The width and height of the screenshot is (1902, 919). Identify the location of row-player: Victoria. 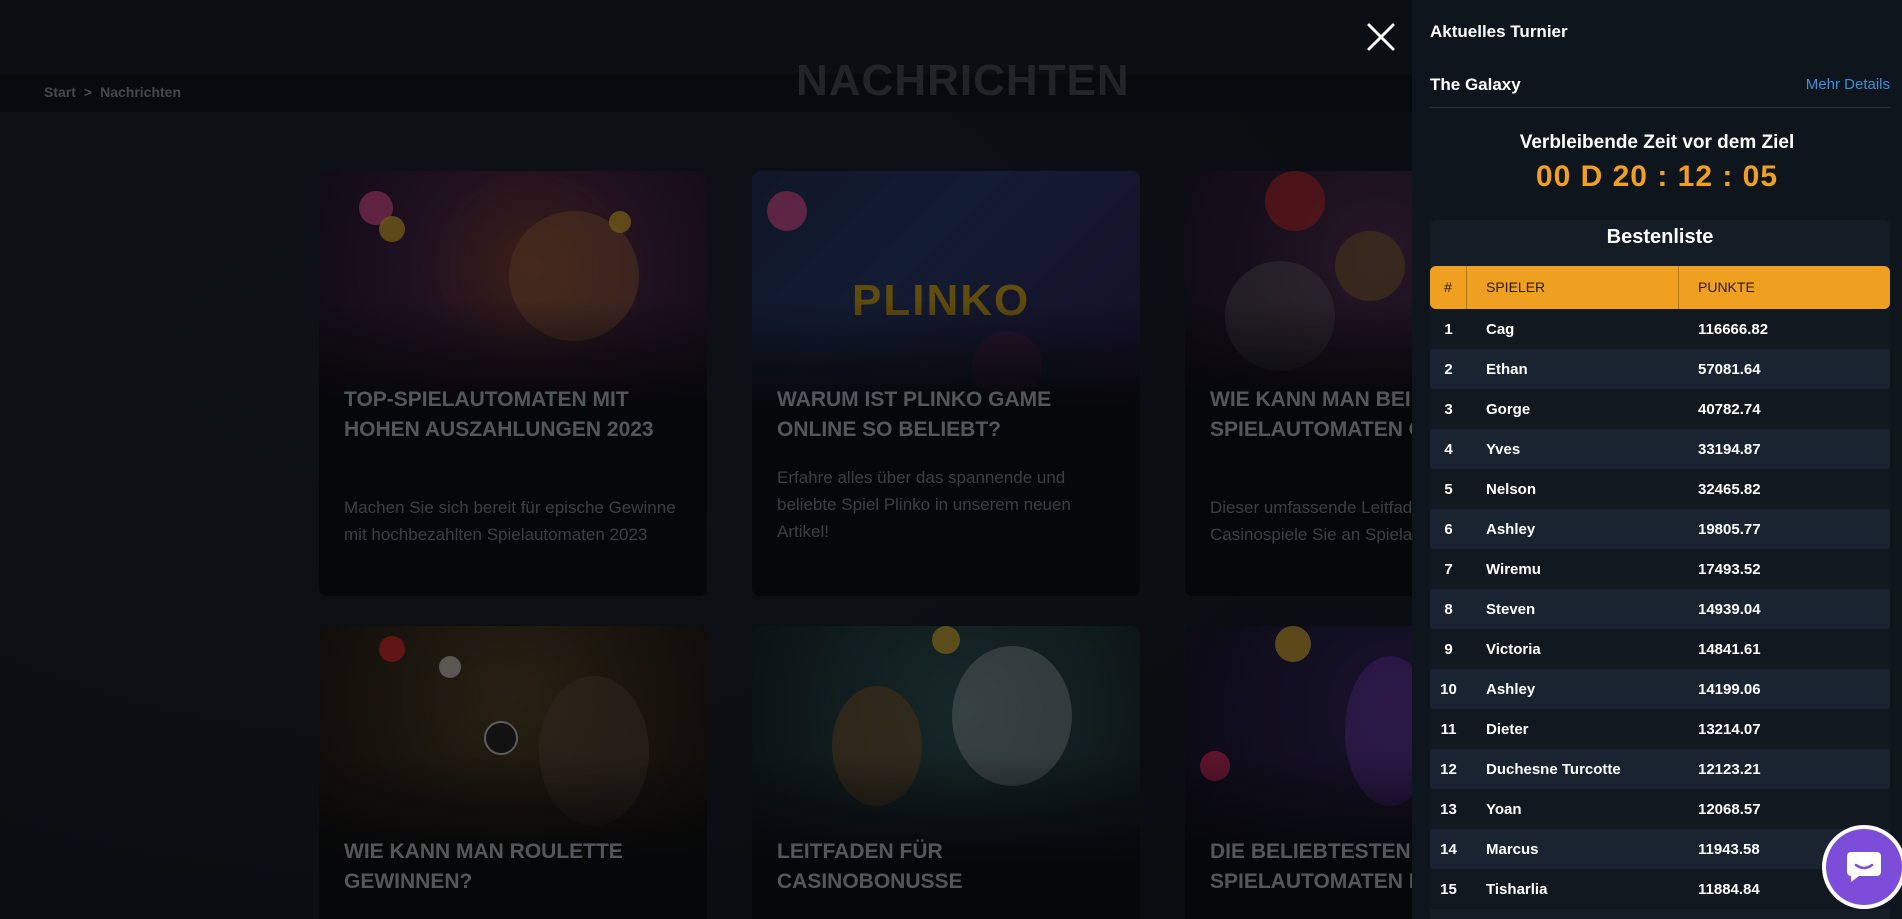
(1513, 649).